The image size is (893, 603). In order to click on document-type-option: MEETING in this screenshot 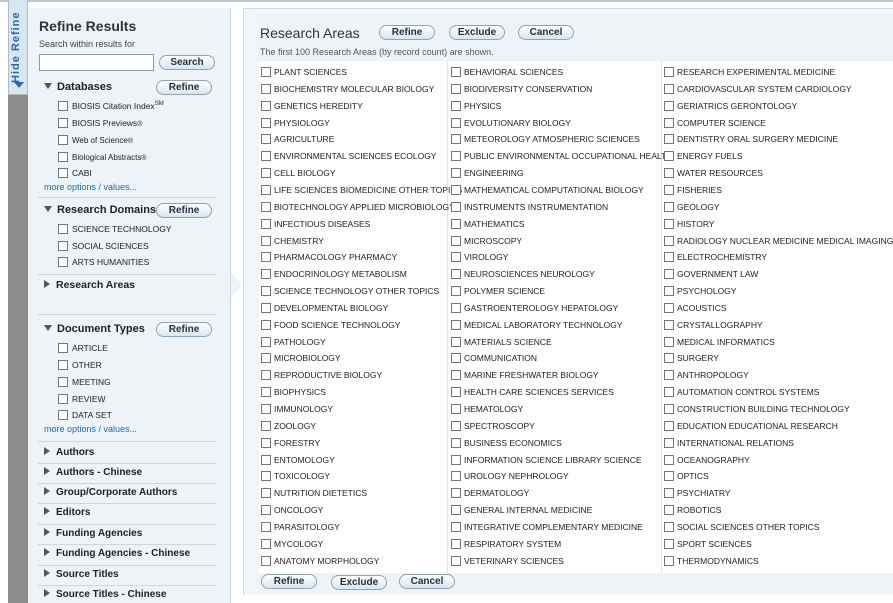, I will do `click(84, 382)`.